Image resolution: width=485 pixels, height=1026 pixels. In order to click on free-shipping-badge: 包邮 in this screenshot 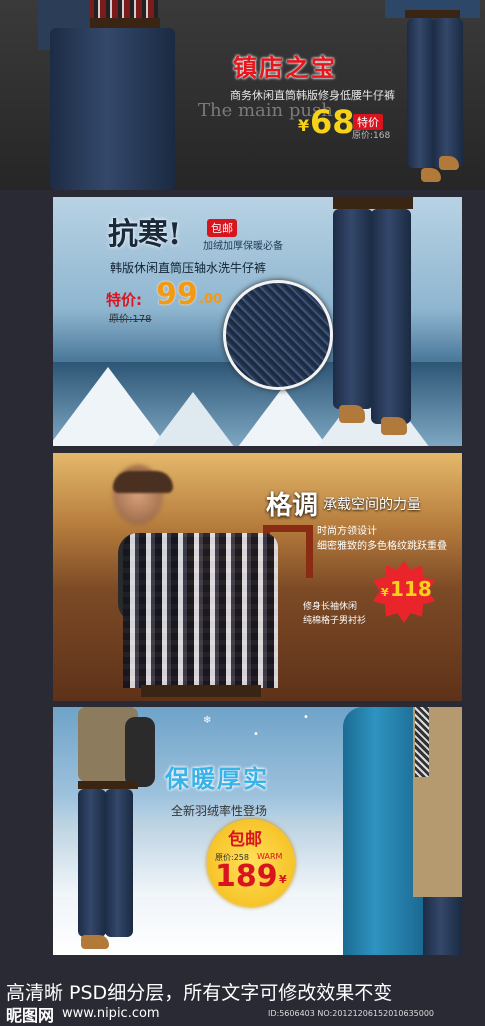, I will do `click(222, 228)`.